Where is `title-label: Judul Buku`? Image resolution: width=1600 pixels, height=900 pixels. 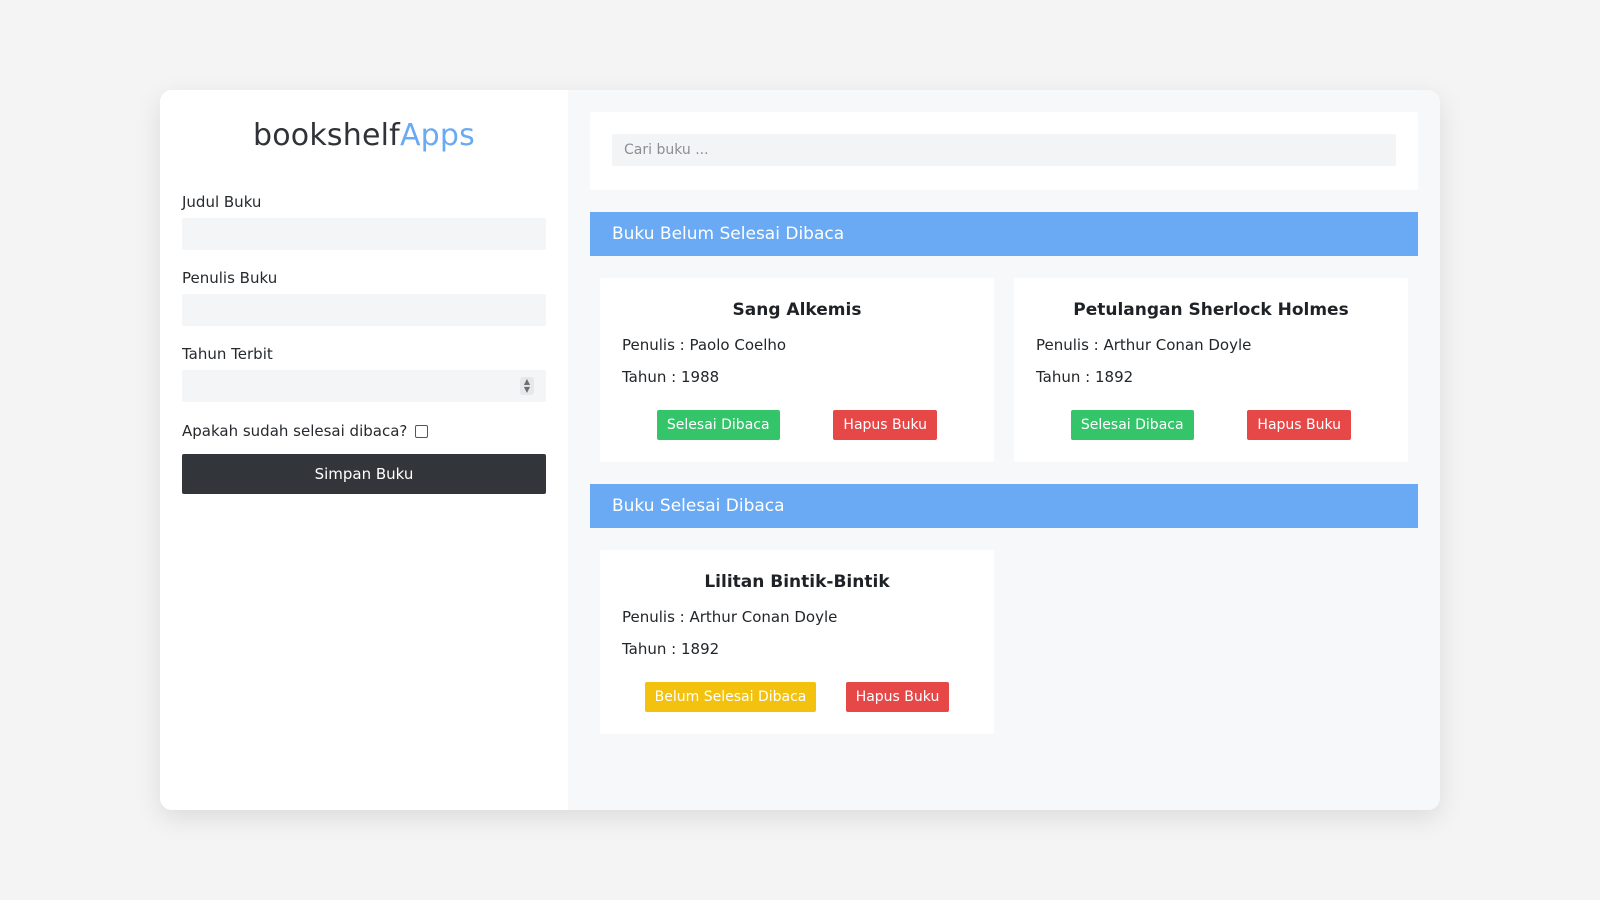
title-label: Judul Buku is located at coordinates (222, 202).